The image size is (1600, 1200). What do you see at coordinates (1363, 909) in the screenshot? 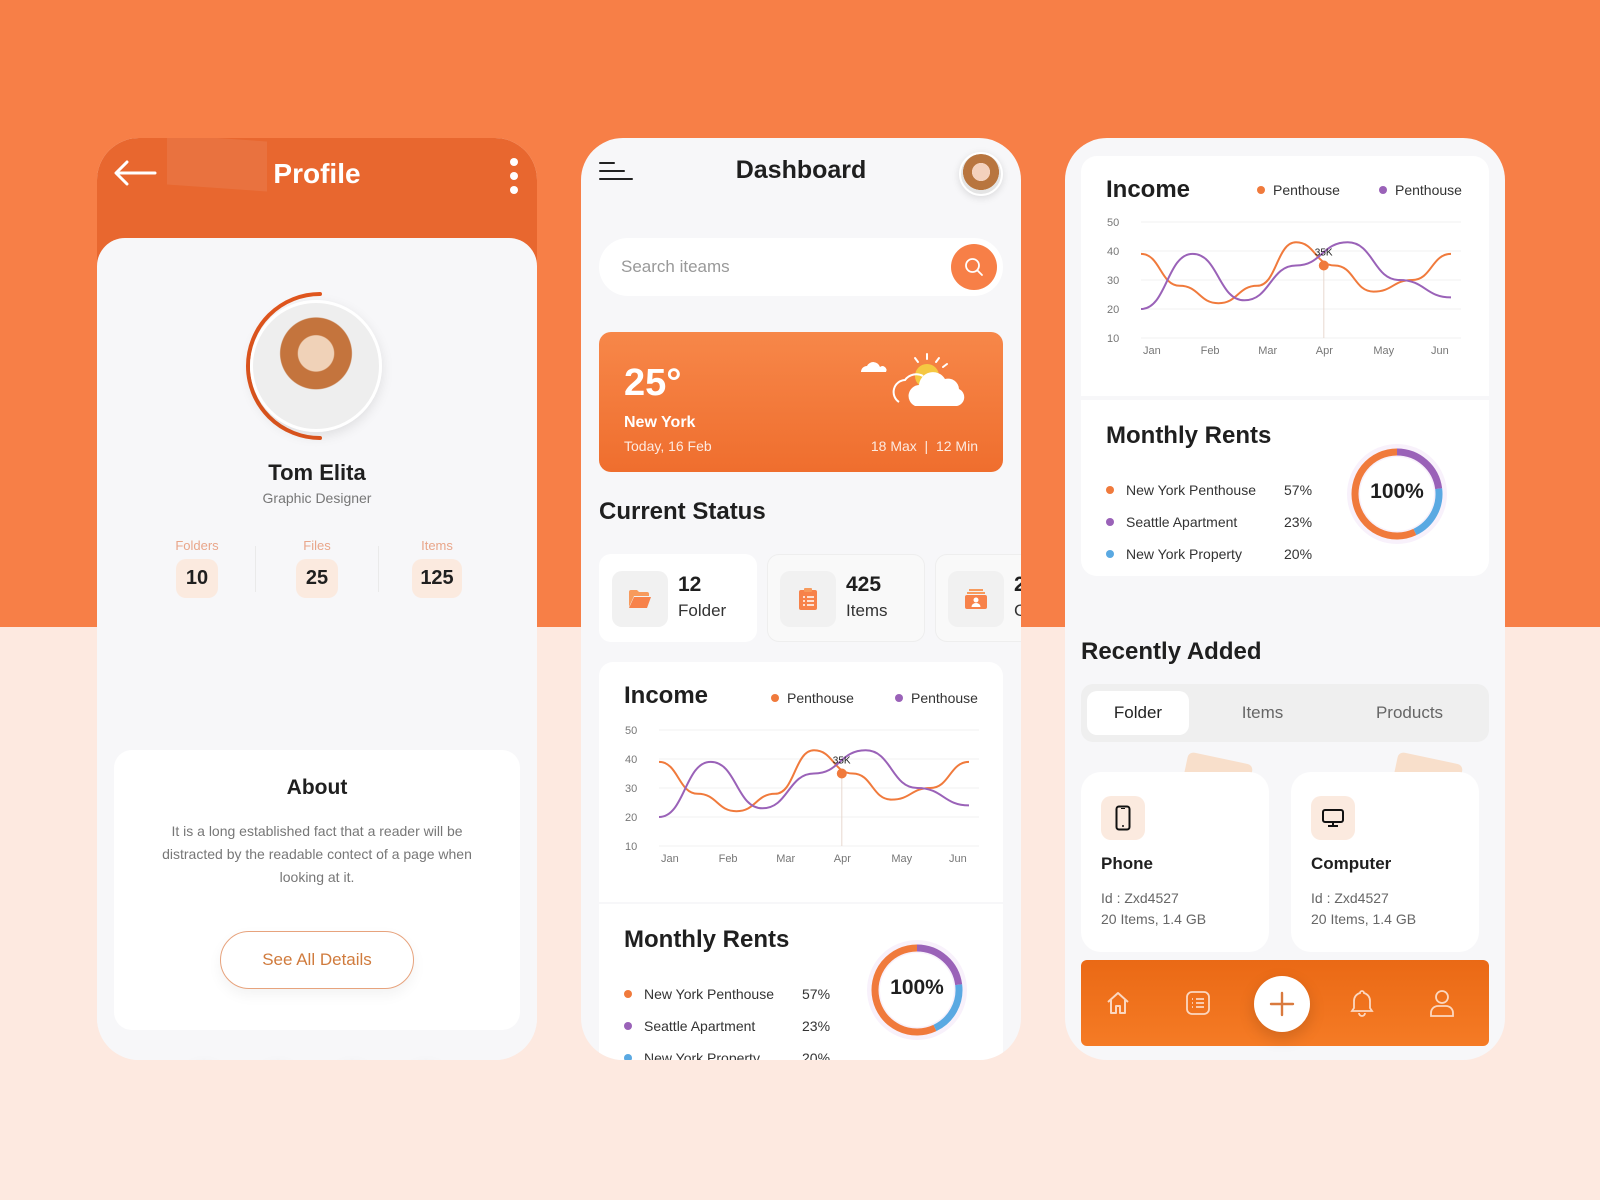
I see `folder-meta: Id : Zxd4527 20 Items, 1.4 GB` at bounding box center [1363, 909].